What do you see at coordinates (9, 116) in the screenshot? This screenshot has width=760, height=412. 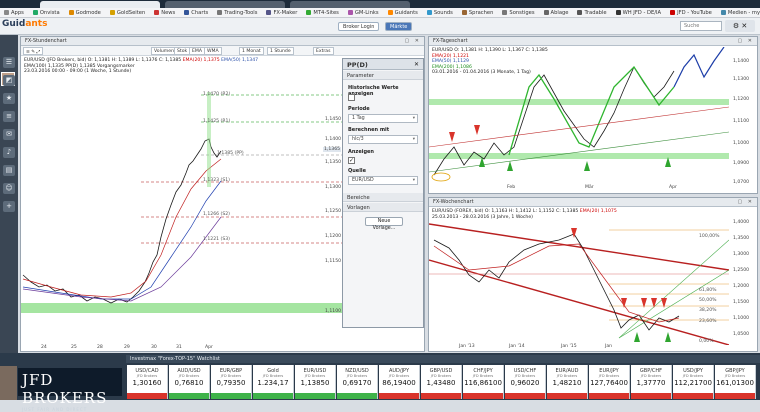 I see `list-icon: ≡` at bounding box center [9, 116].